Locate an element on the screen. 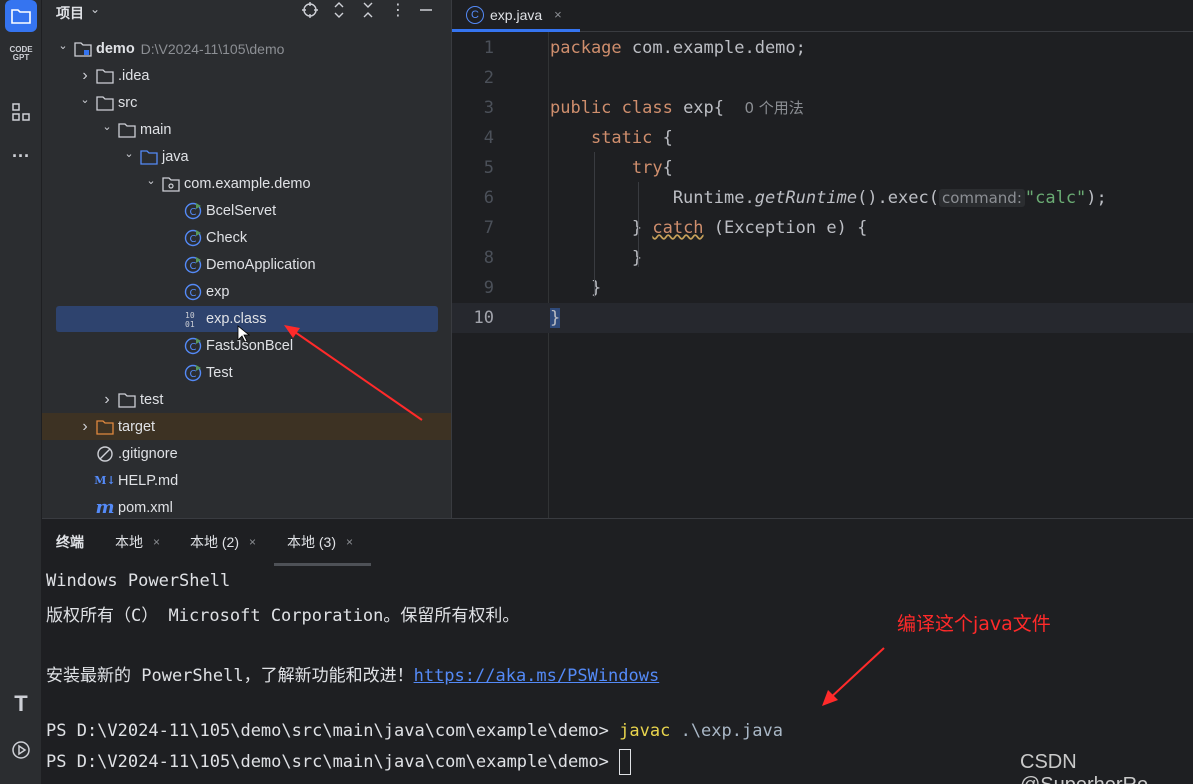 The height and width of the screenshot is (784, 1193). svg-text: 01 is located at coordinates (190, 324).